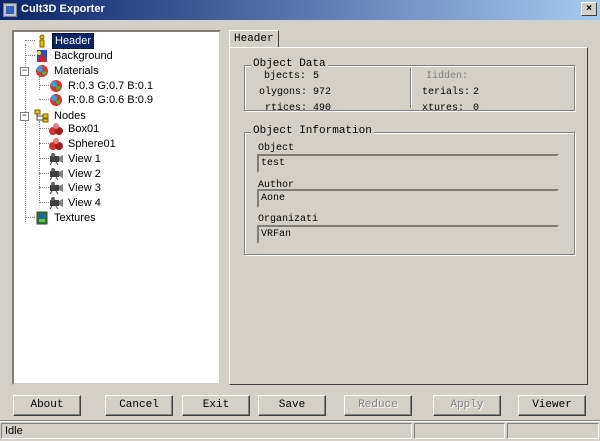 This screenshot has height=441, width=600. I want to click on save-button: Save, so click(292, 405).